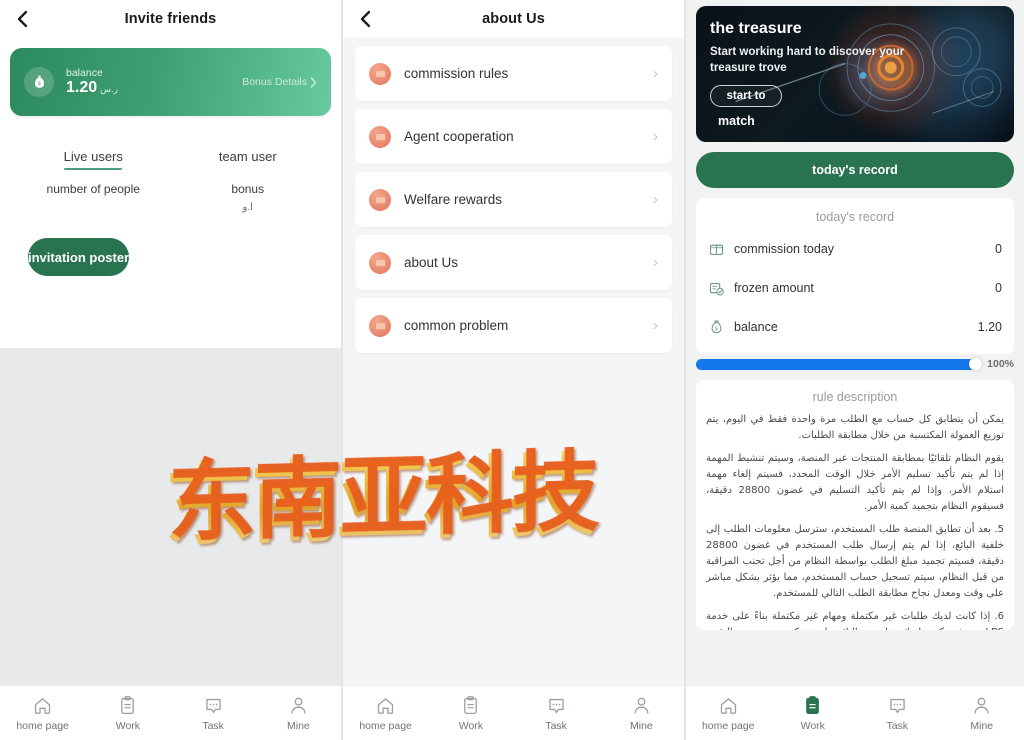  I want to click on left-bottom-nav: home page Work Task Mine, so click(170, 712).